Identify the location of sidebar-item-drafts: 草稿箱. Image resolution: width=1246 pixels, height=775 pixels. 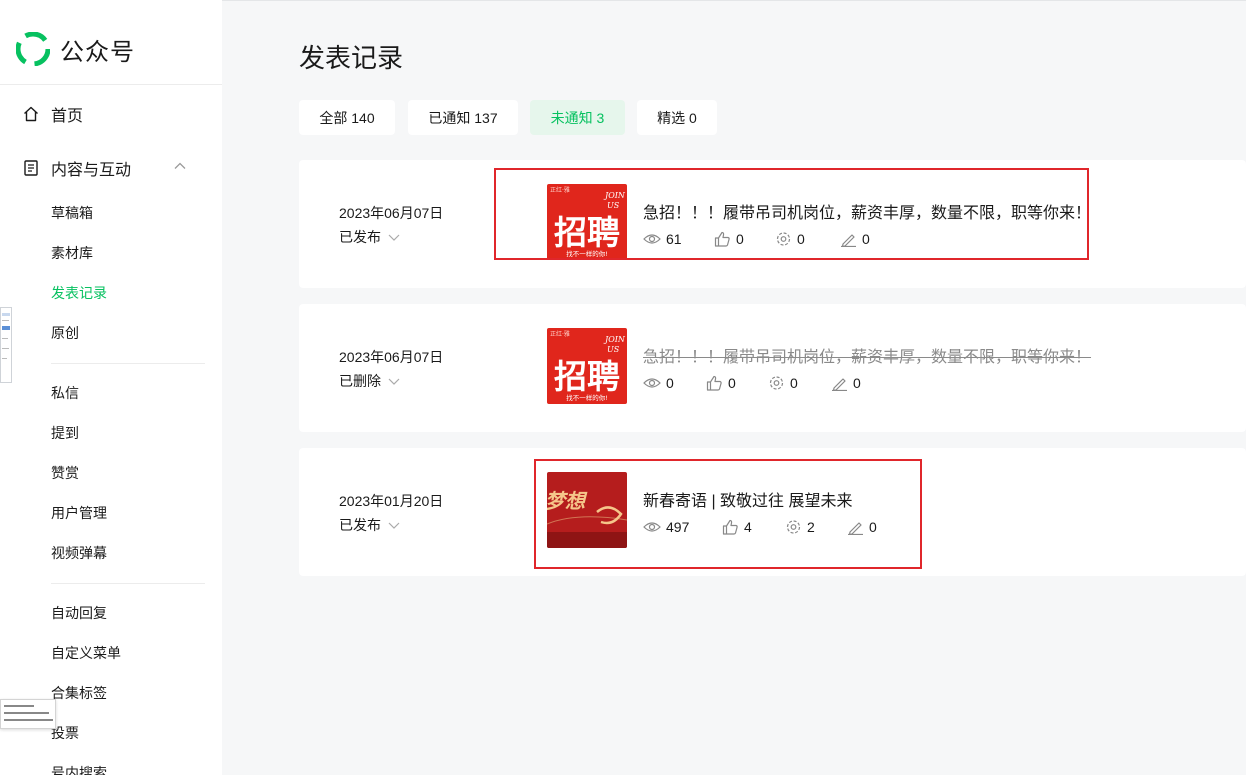
(72, 213).